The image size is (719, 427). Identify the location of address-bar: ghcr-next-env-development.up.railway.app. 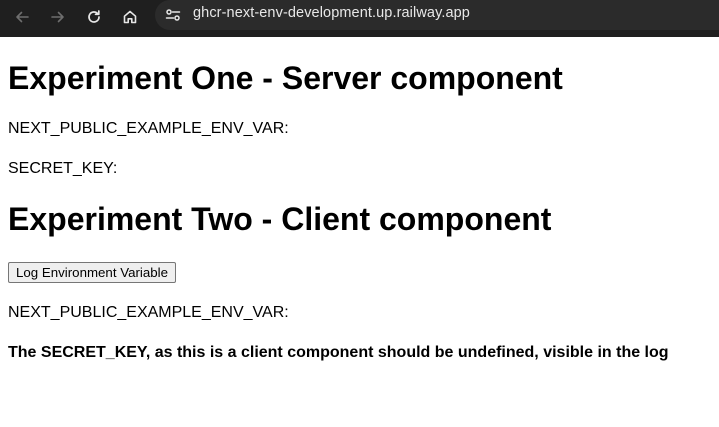
(437, 15).